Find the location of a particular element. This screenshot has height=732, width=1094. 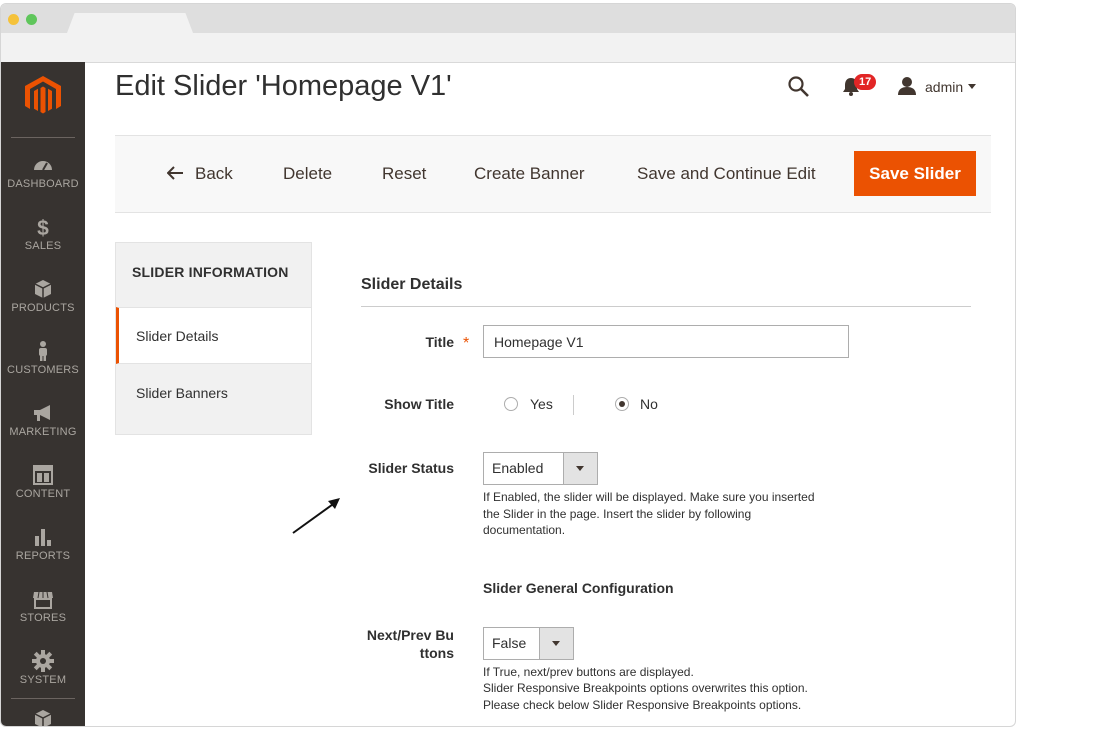

sidebar-item-marketing: MARKETING is located at coordinates (43, 420).